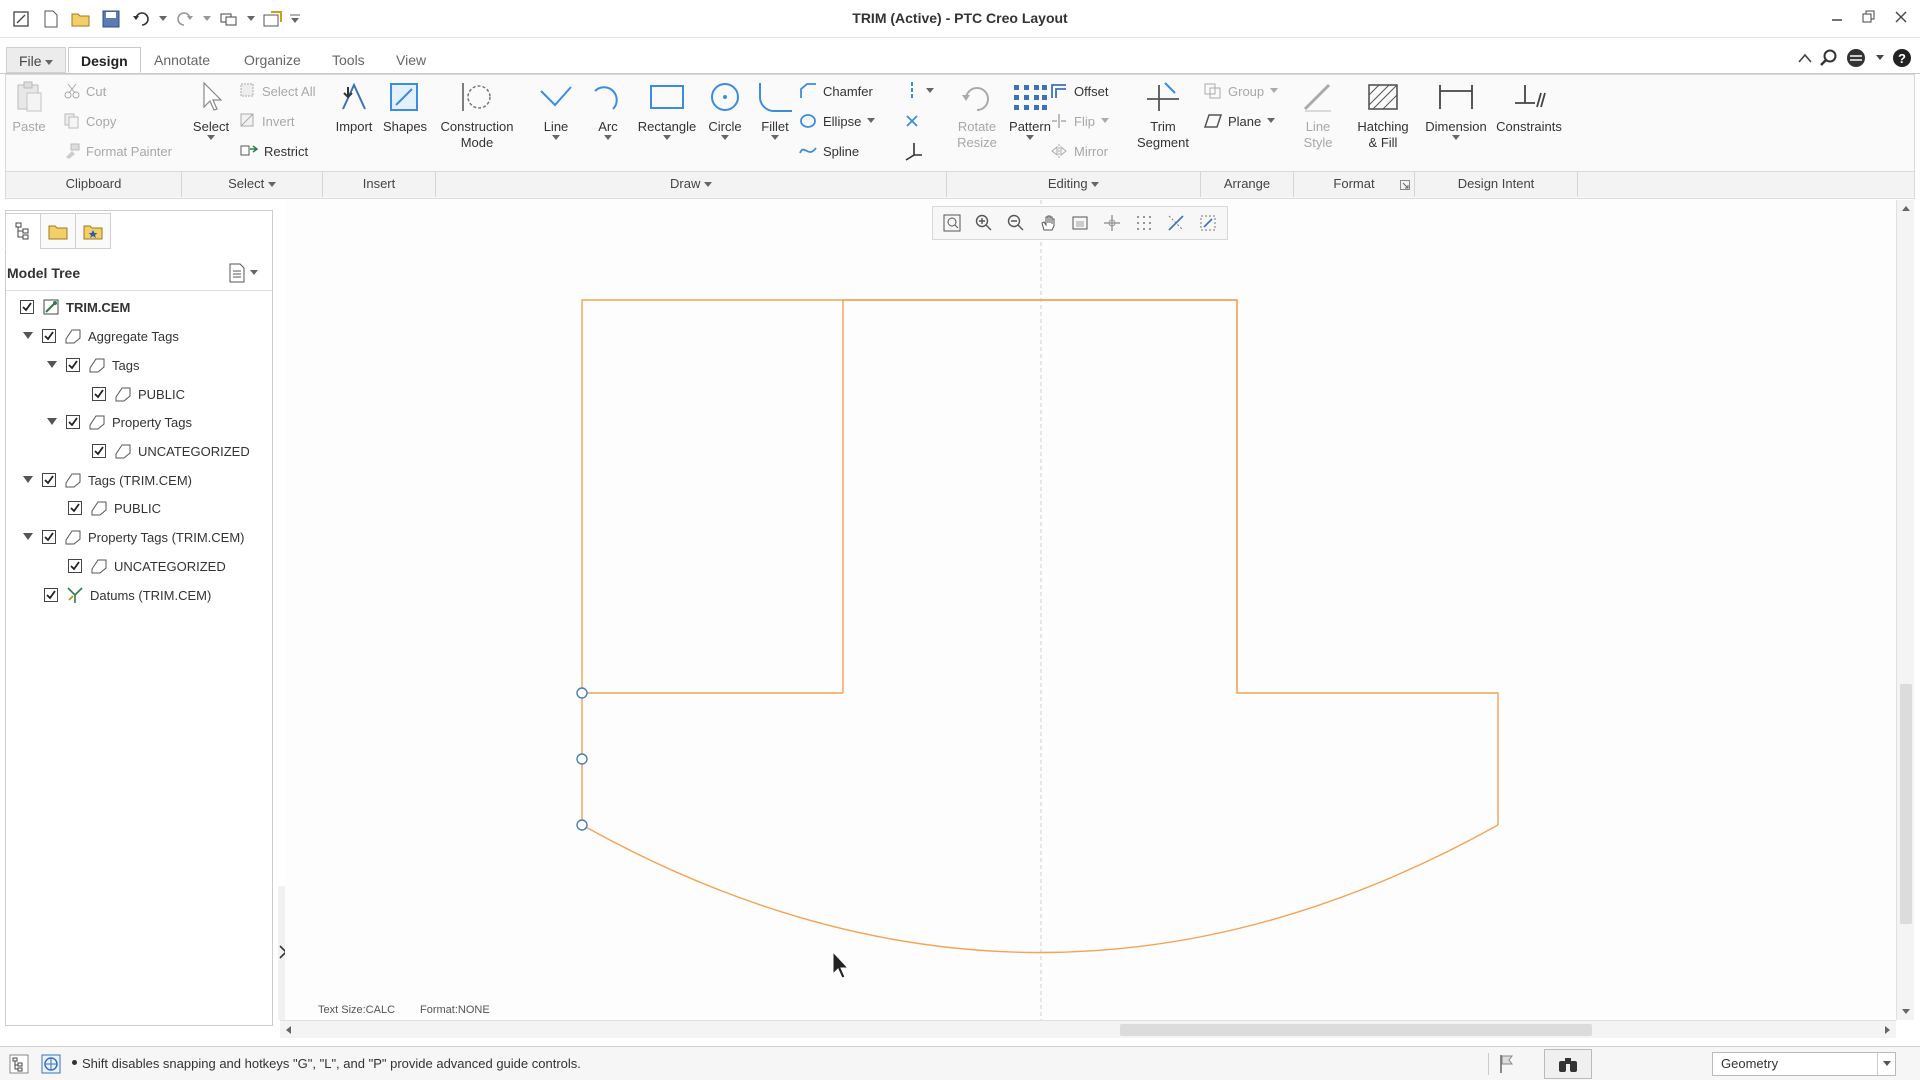  I want to click on scroll-up-icon, so click(1906, 209).